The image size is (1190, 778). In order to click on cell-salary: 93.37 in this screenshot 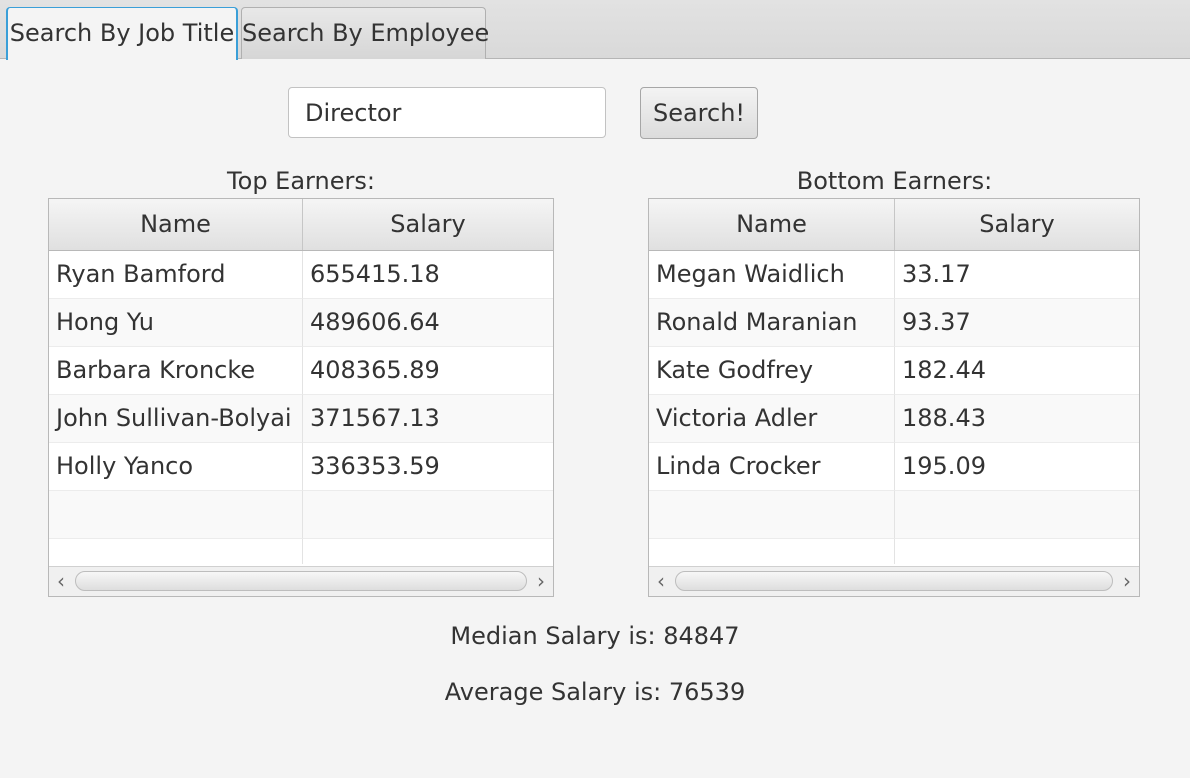, I will do `click(1017, 323)`.